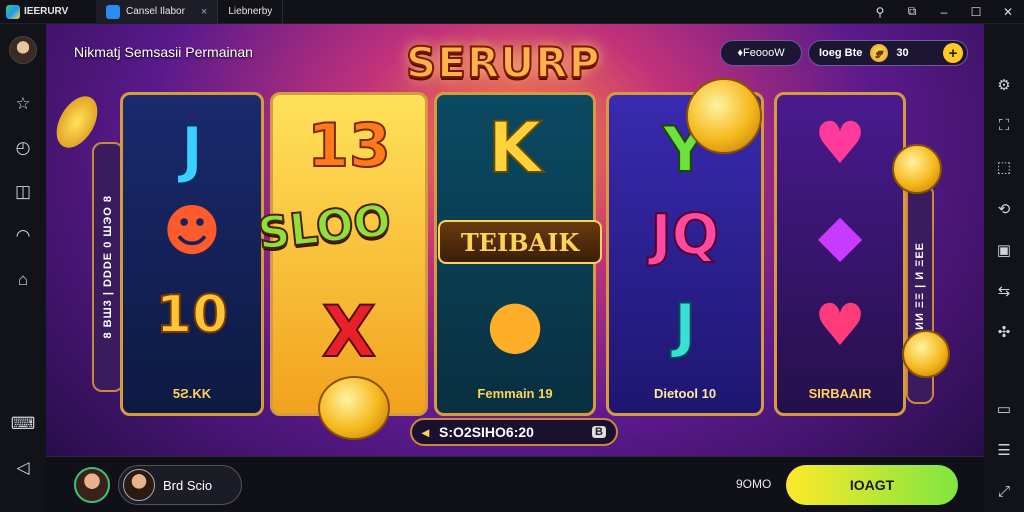 Image resolution: width=1024 pixels, height=512 pixels. Describe the element at coordinates (953, 53) in the screenshot. I see `add-coins-button: +` at that location.